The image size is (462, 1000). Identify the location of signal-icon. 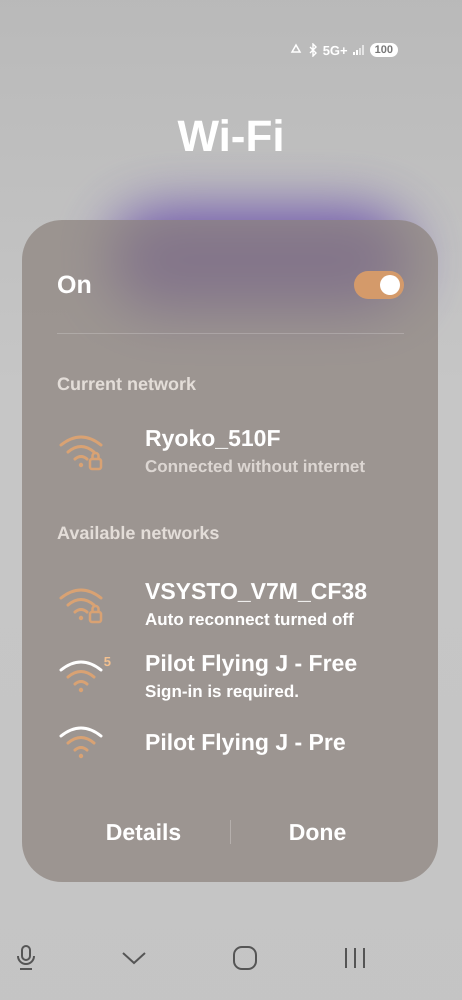
(358, 50).